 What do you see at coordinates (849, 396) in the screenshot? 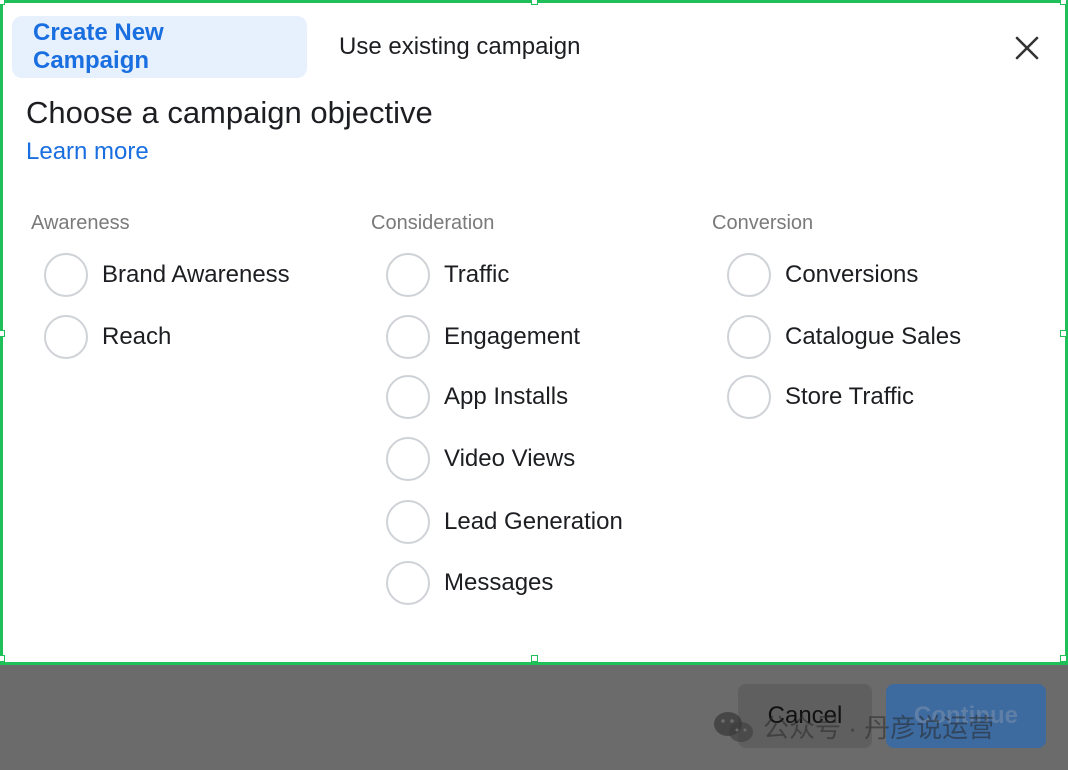
I see `option-label: Store Traffic` at bounding box center [849, 396].